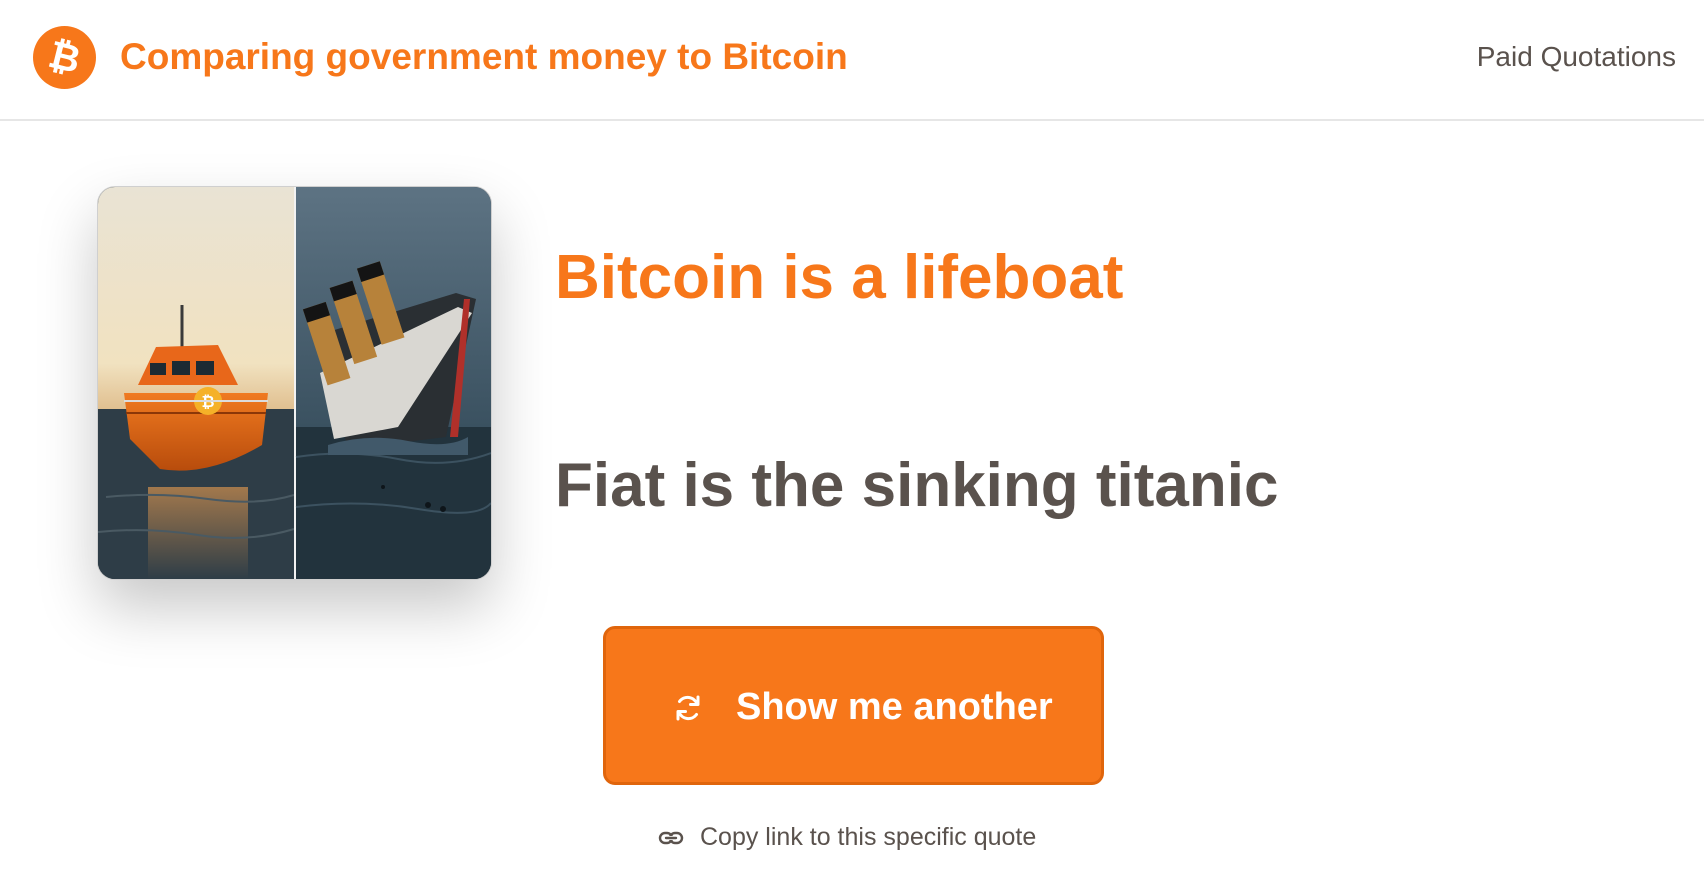 Image resolution: width=1704 pixels, height=882 pixels. Describe the element at coordinates (917, 485) in the screenshot. I see `quote-sub: Fiat is the sinking titanic` at that location.